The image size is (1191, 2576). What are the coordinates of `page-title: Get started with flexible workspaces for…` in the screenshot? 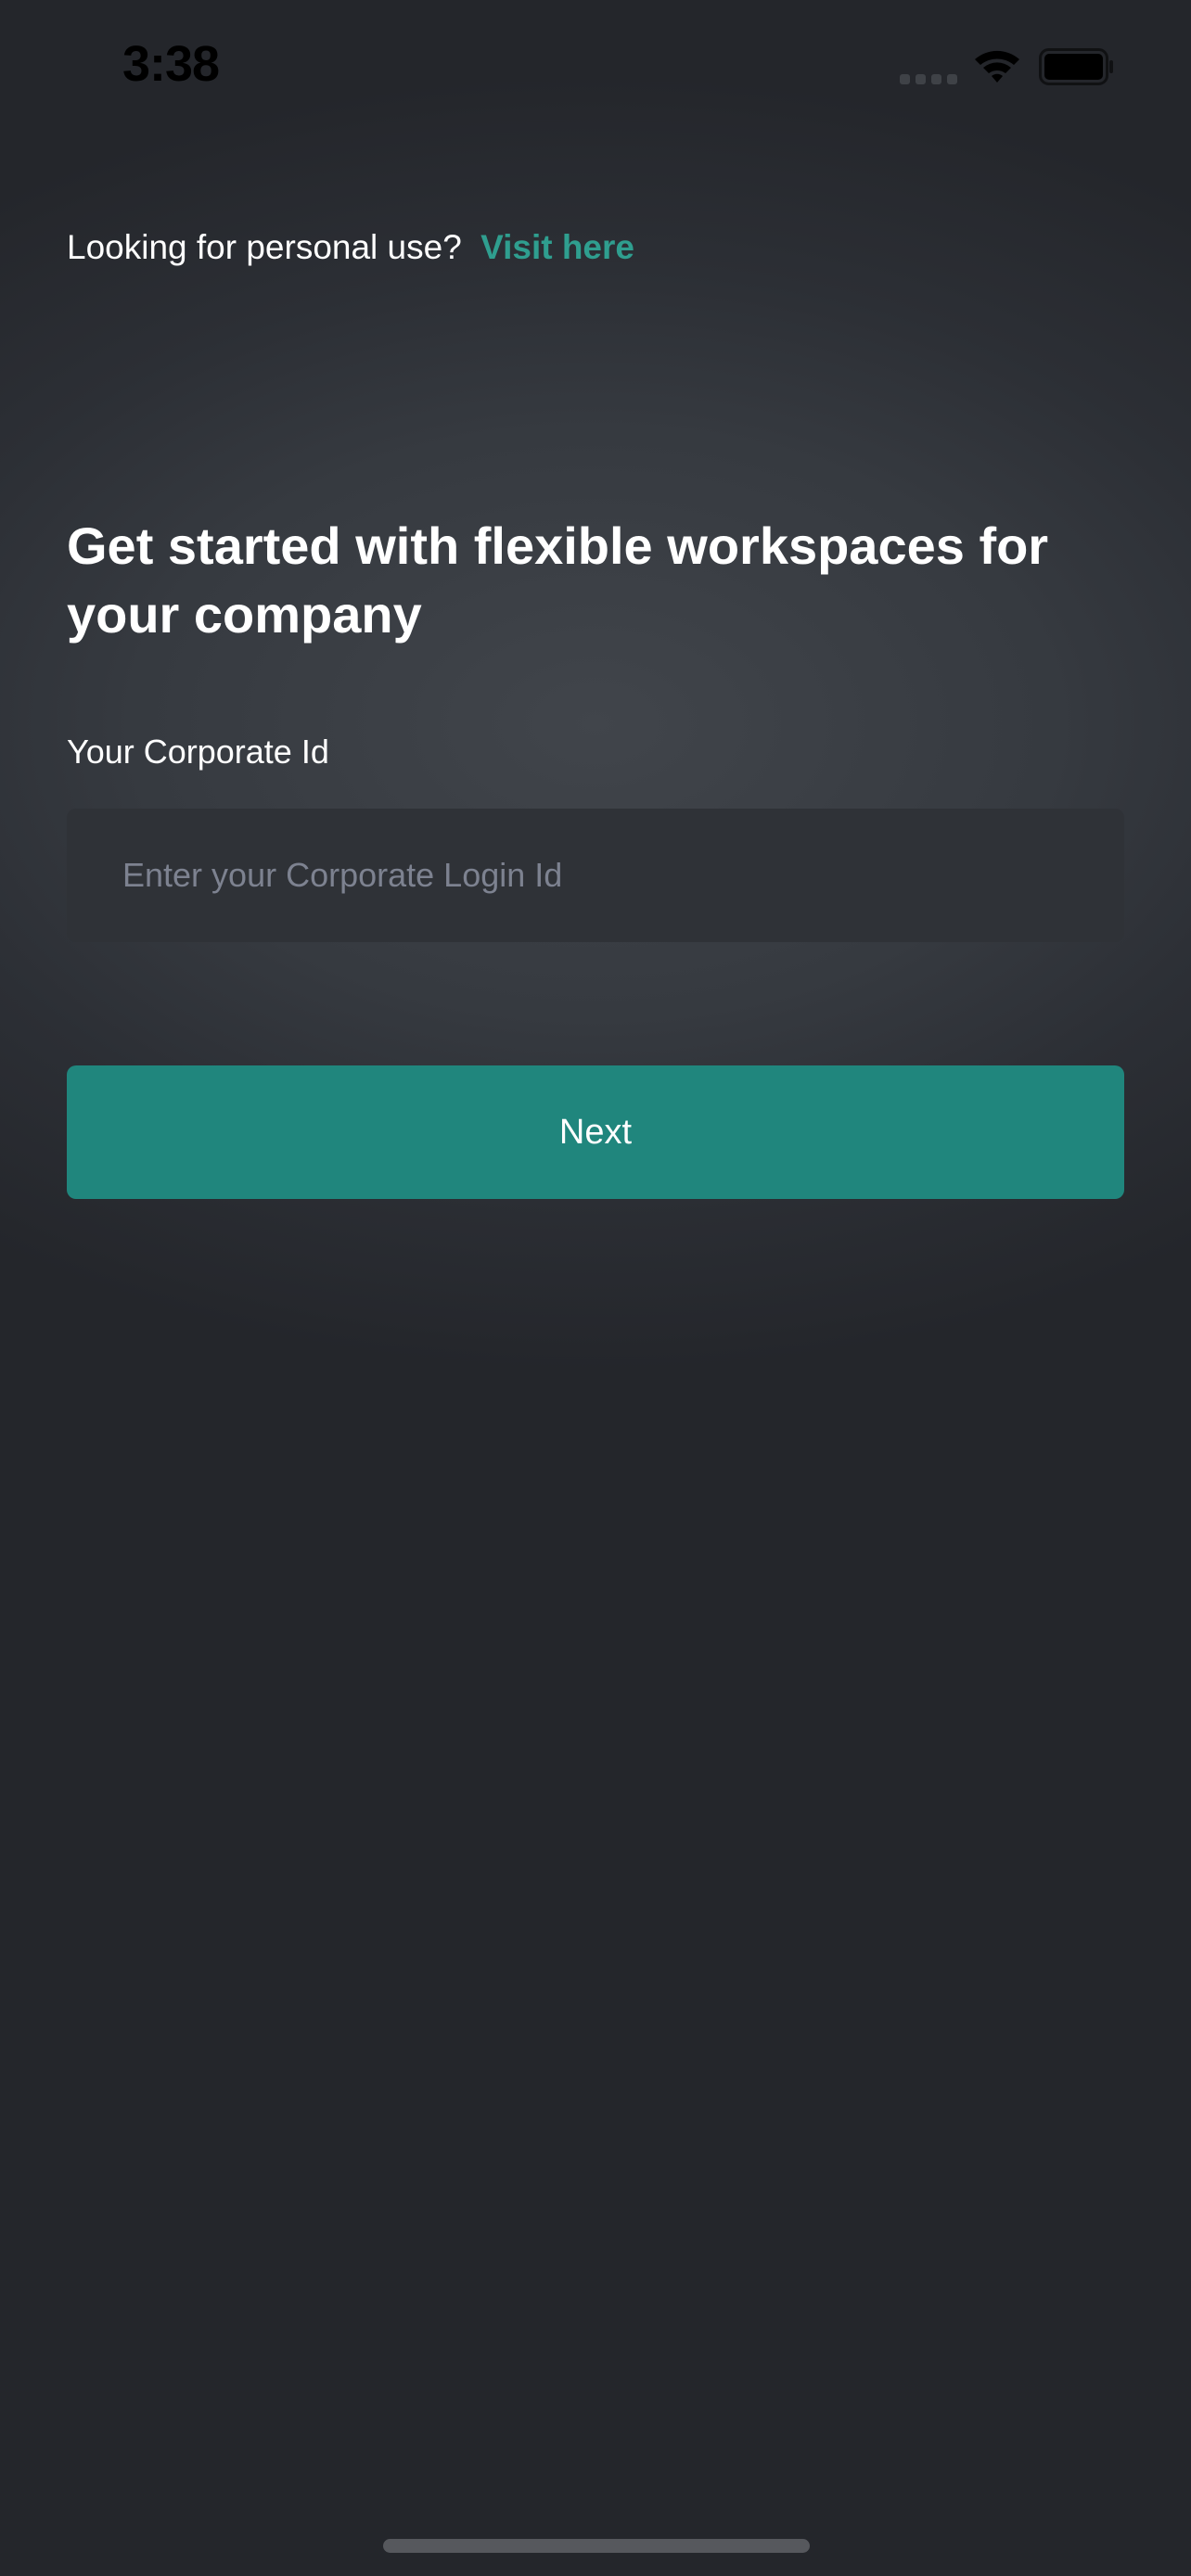 It's located at (558, 580).